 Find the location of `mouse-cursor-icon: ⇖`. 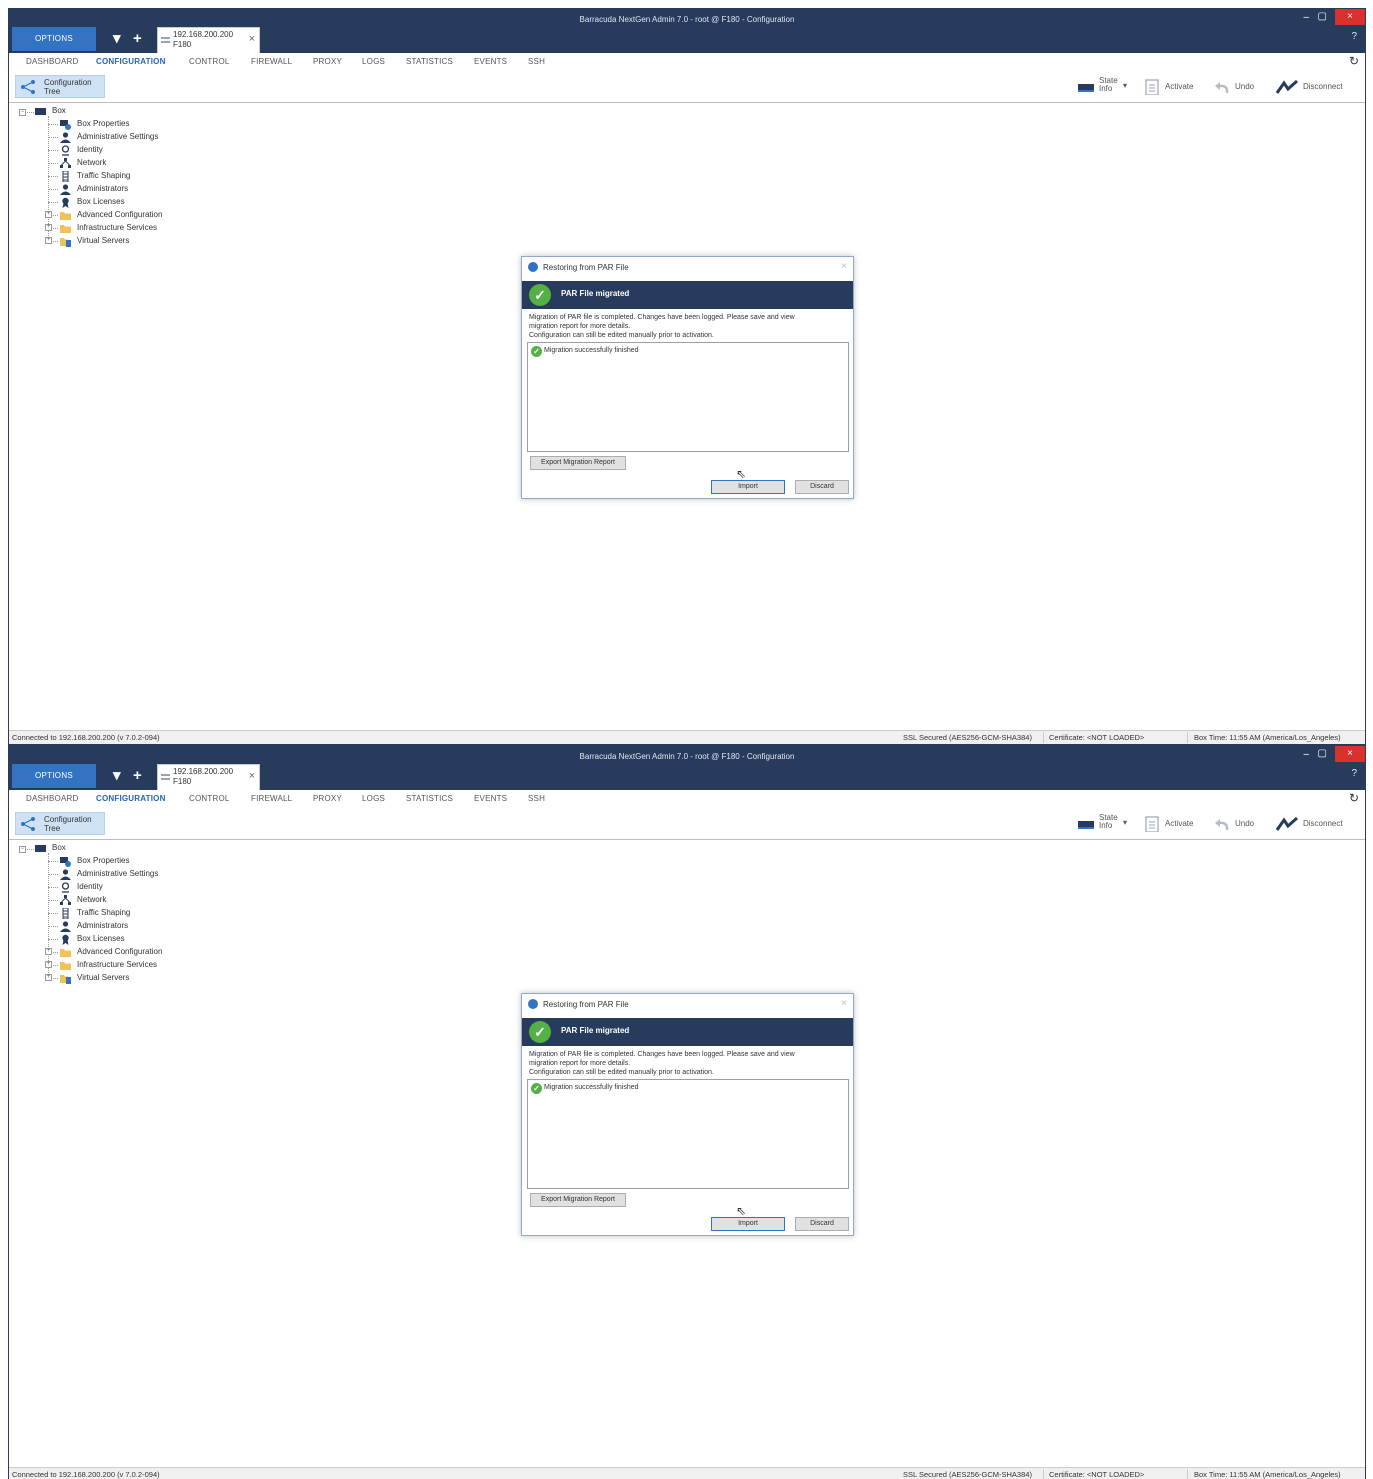

mouse-cursor-icon: ⇖ is located at coordinates (741, 1211).